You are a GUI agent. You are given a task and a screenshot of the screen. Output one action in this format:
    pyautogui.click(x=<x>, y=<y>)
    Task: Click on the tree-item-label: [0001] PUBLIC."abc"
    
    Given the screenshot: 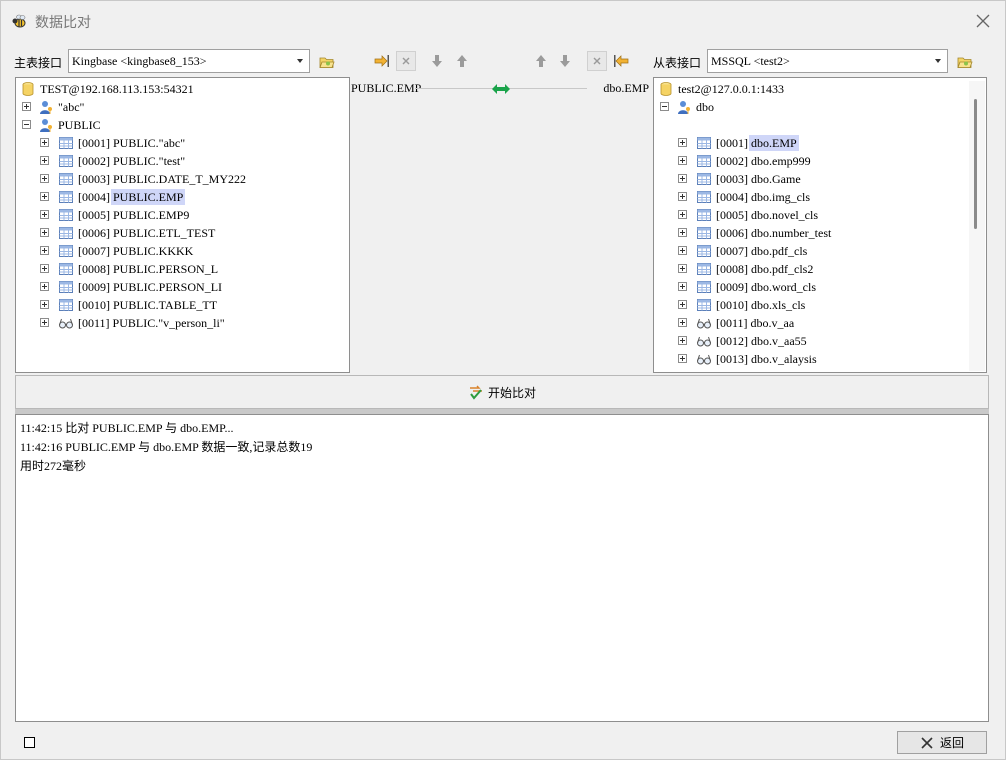 What is the action you would take?
    pyautogui.click(x=131, y=143)
    